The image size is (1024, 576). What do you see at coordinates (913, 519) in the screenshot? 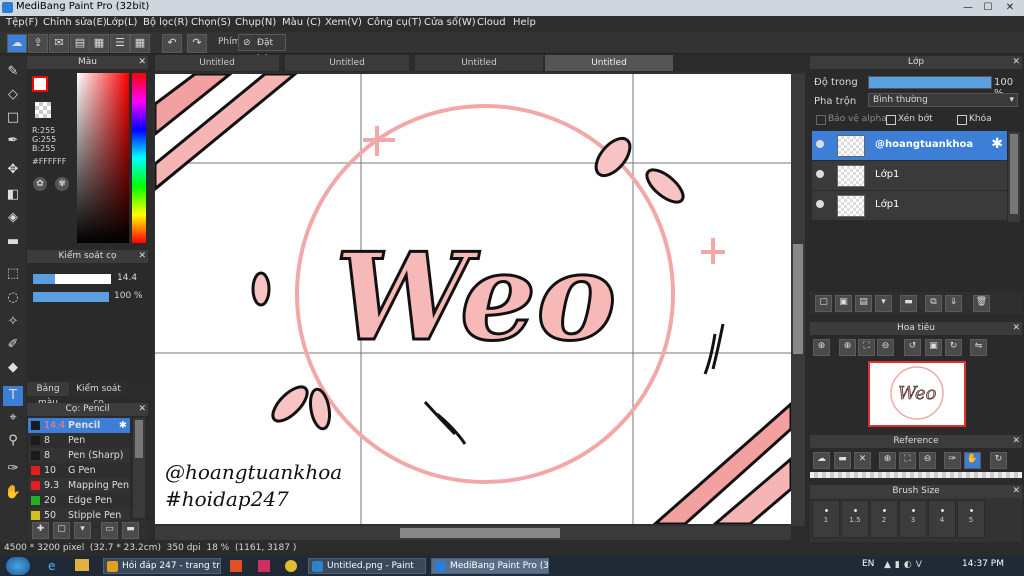
I see `brush-size-cell: 3` at bounding box center [913, 519].